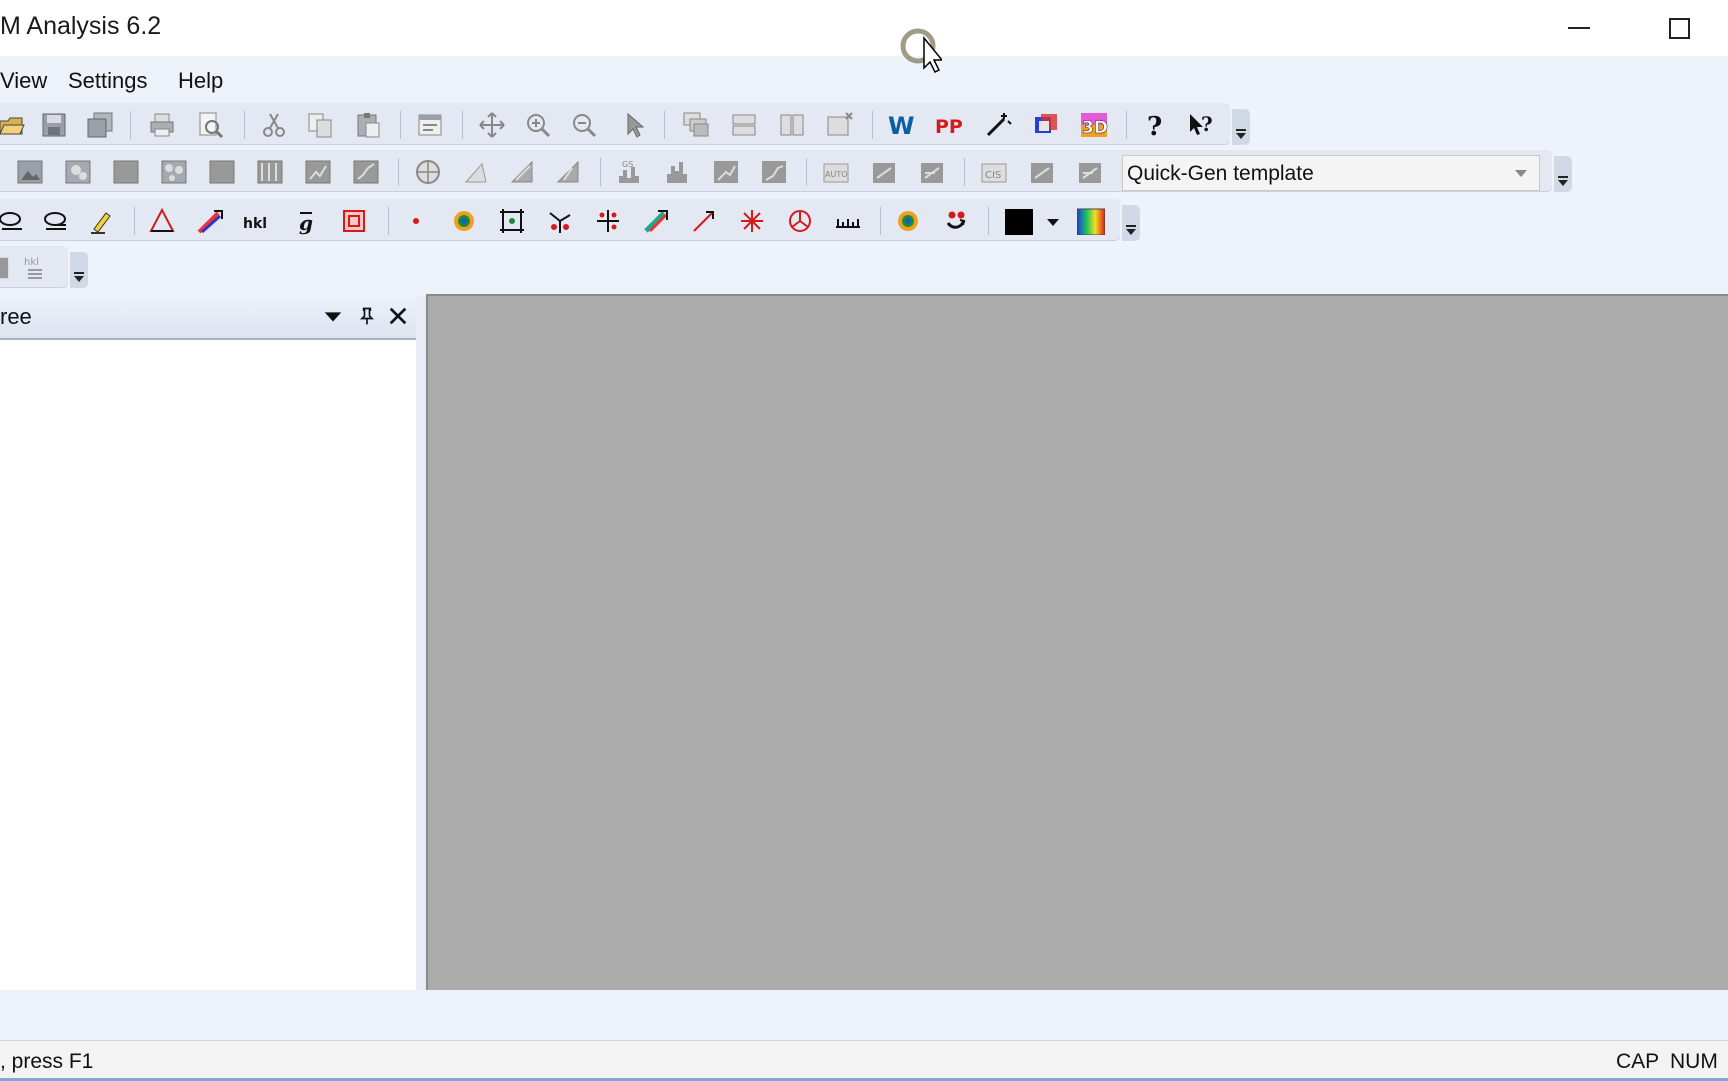 This screenshot has height=1081, width=1728. What do you see at coordinates (1579, 28) in the screenshot?
I see `minimize-button` at bounding box center [1579, 28].